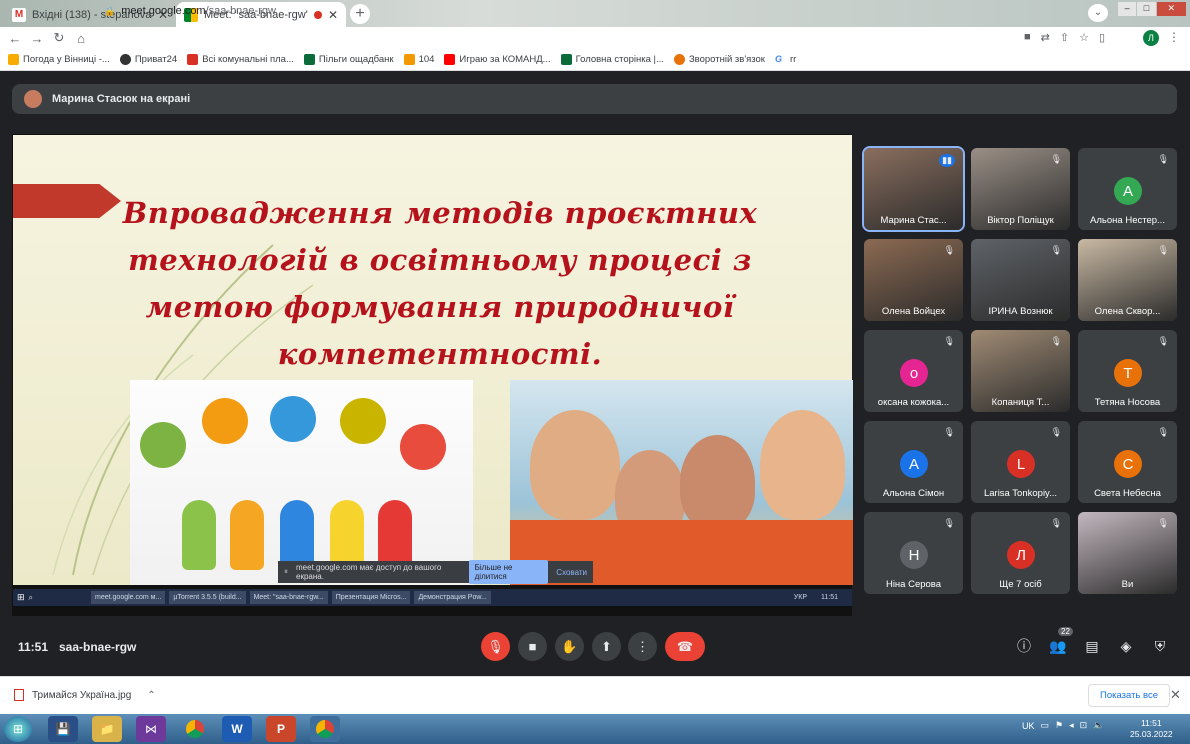 The height and width of the screenshot is (744, 1190). Describe the element at coordinates (1045, 725) in the screenshot. I see `battery-icon: ▭` at that location.